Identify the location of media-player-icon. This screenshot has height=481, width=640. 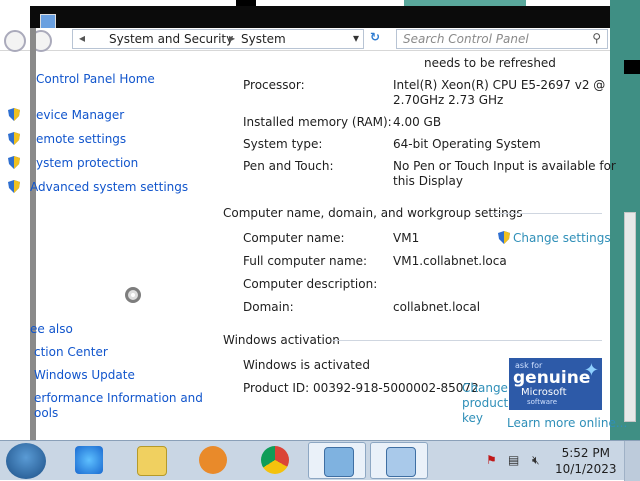
(213, 460).